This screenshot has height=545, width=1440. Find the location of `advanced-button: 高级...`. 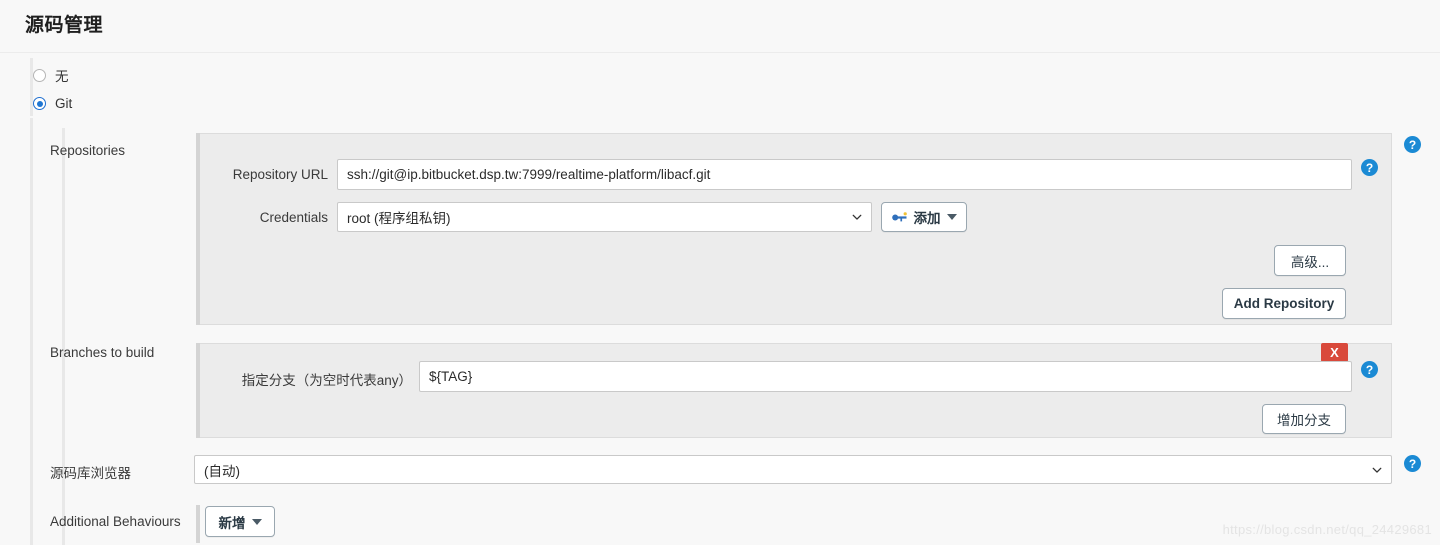

advanced-button: 高级... is located at coordinates (1310, 260).